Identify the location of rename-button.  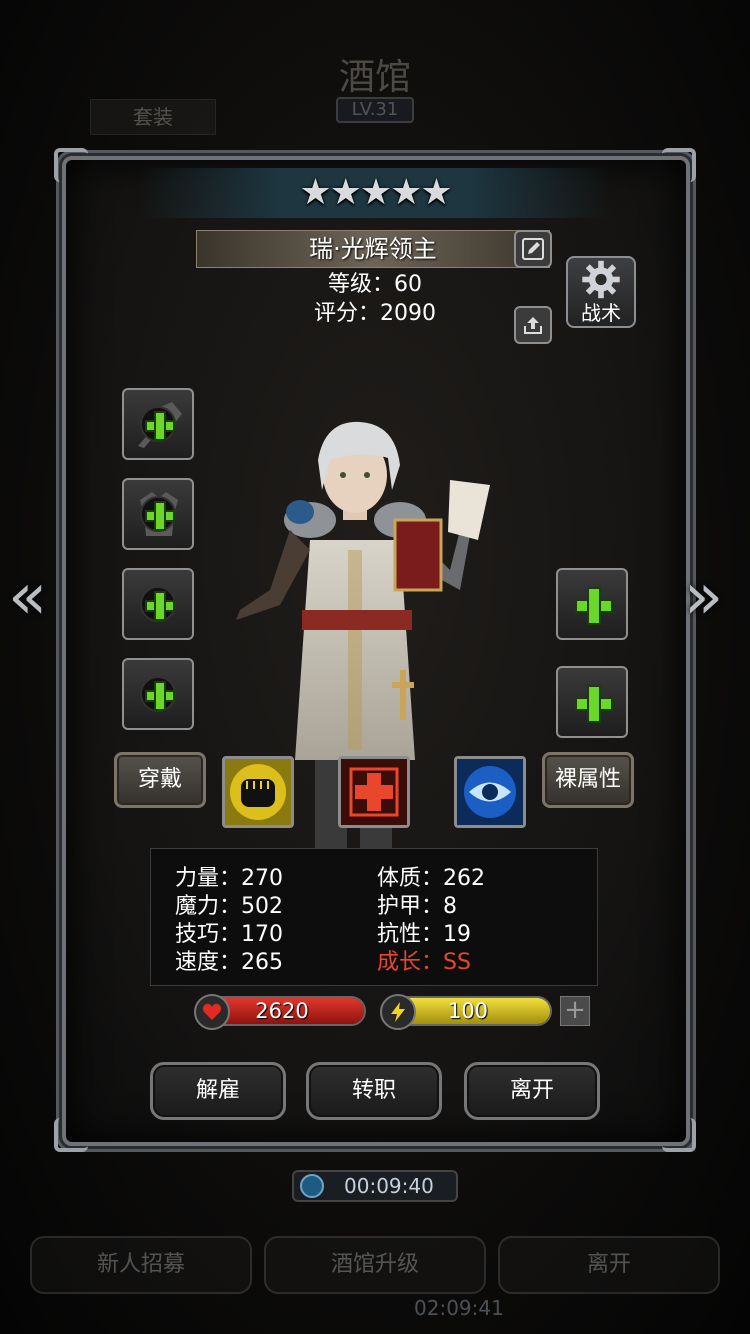
(533, 249).